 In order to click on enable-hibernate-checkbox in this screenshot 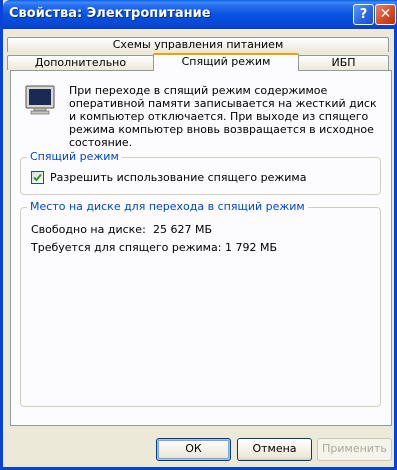, I will do `click(37, 177)`.